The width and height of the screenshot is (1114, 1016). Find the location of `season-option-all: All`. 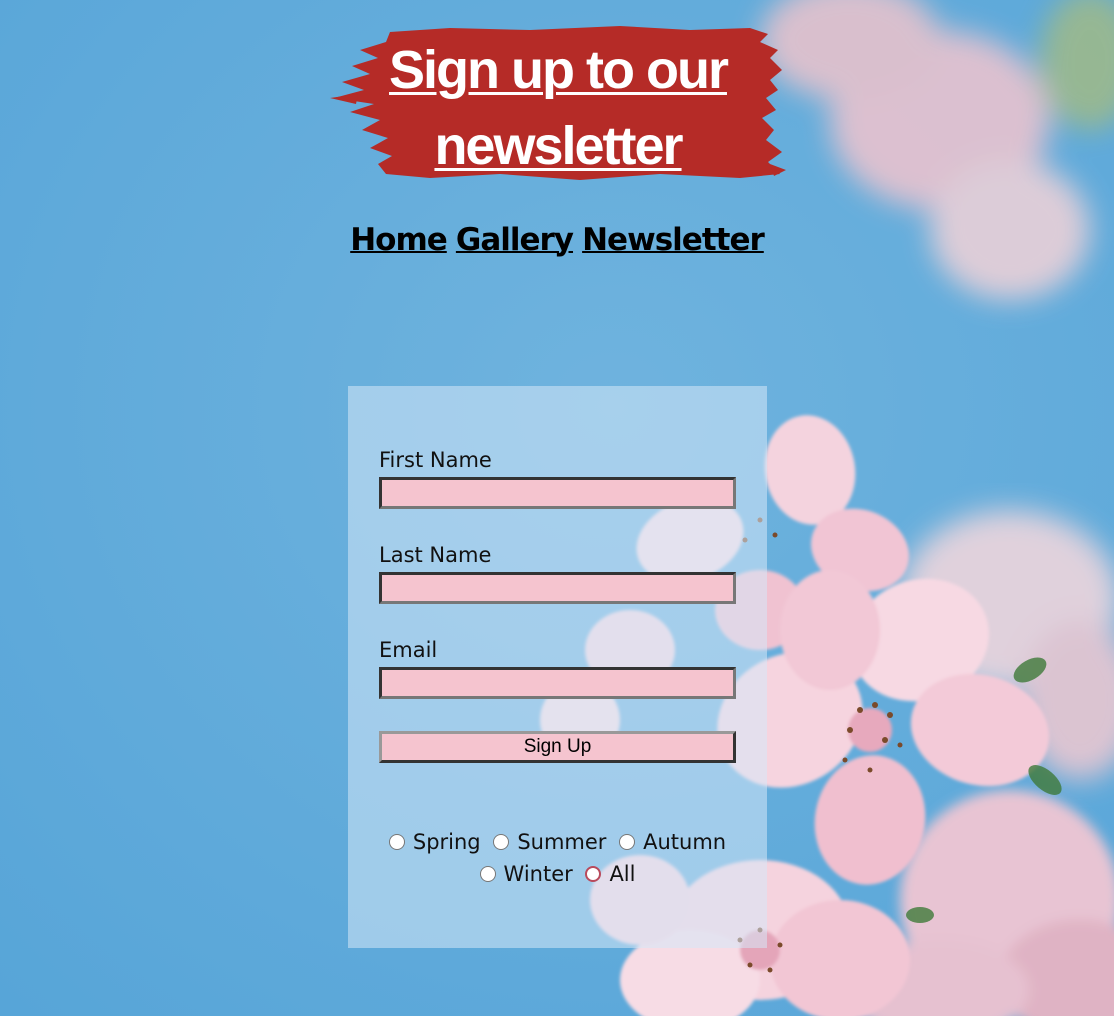

season-option-all: All is located at coordinates (610, 874).